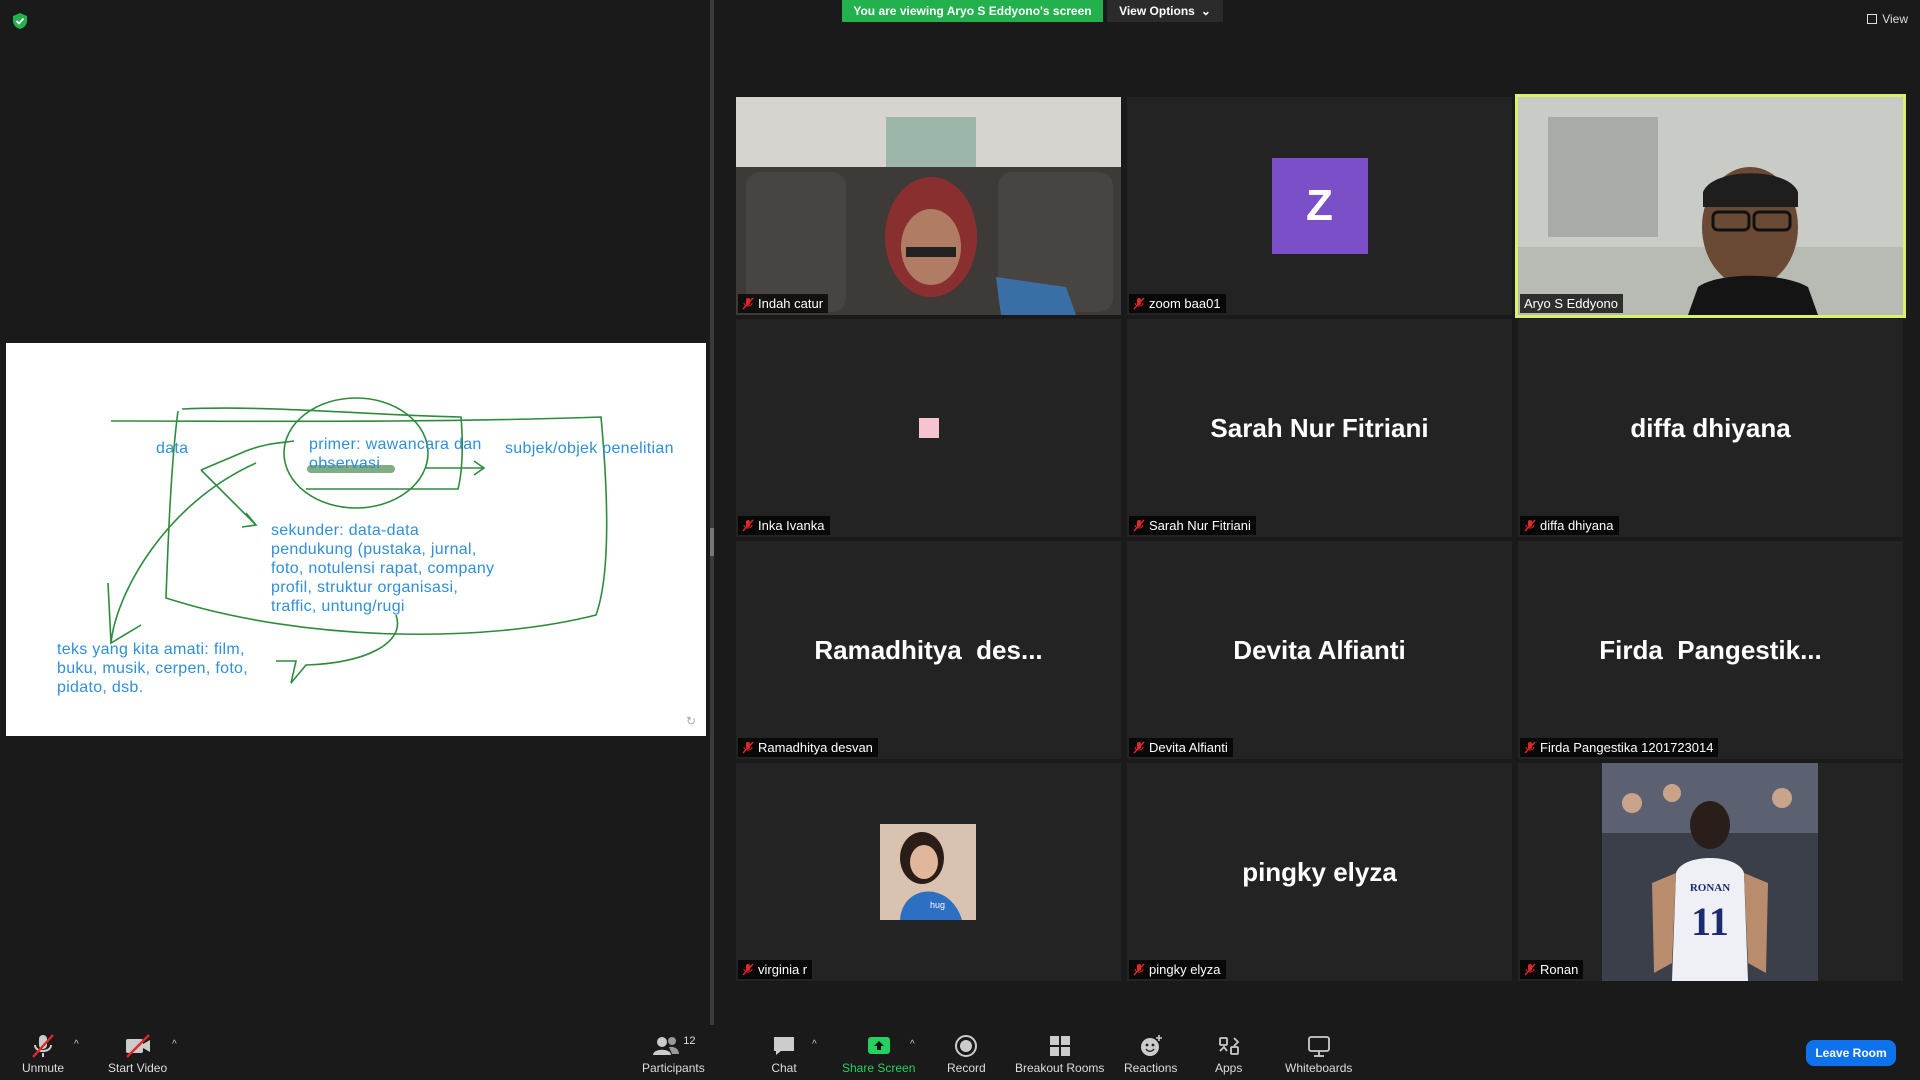 This screenshot has height=1080, width=1920. I want to click on participant-display-name: pingky elyza, so click(1319, 871).